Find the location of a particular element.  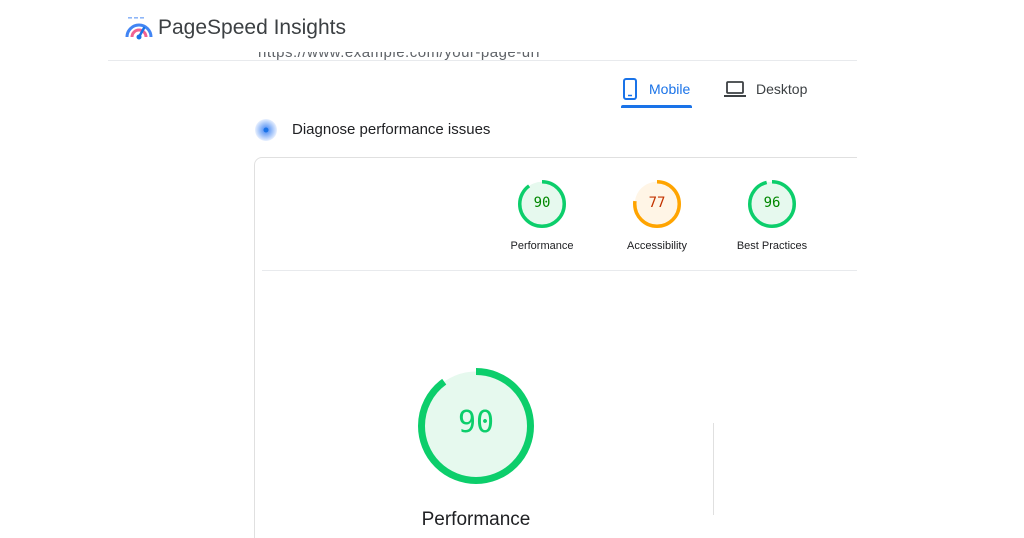

tab-desktop-label: Desktop is located at coordinates (782, 89).